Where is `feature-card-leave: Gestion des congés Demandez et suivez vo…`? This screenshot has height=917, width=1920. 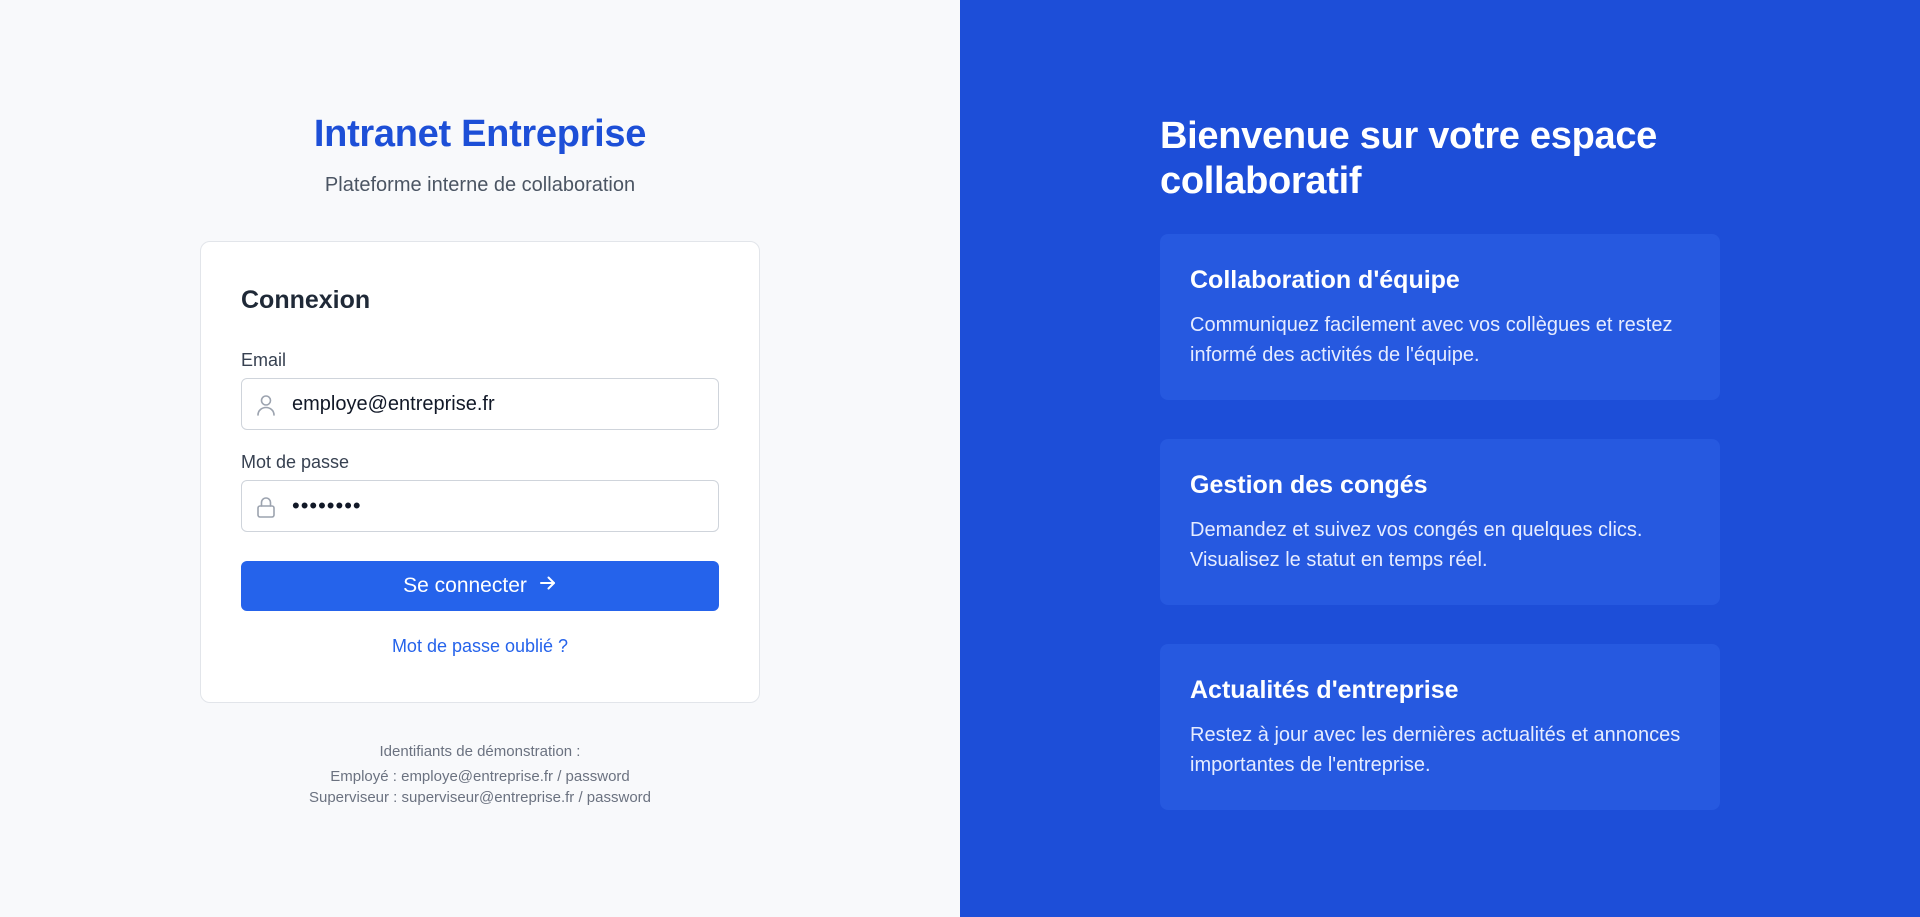
feature-card-leave: Gestion des congés Demandez et suivez vo… is located at coordinates (1440, 522).